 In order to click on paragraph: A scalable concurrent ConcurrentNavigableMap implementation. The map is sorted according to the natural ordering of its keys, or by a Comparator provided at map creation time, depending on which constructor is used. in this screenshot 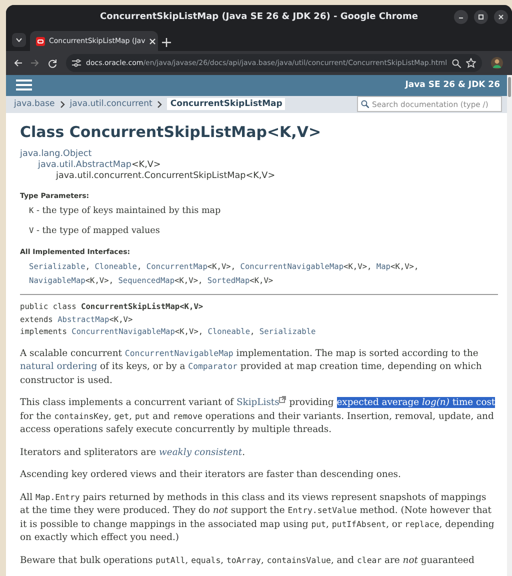, I will do `click(251, 366)`.